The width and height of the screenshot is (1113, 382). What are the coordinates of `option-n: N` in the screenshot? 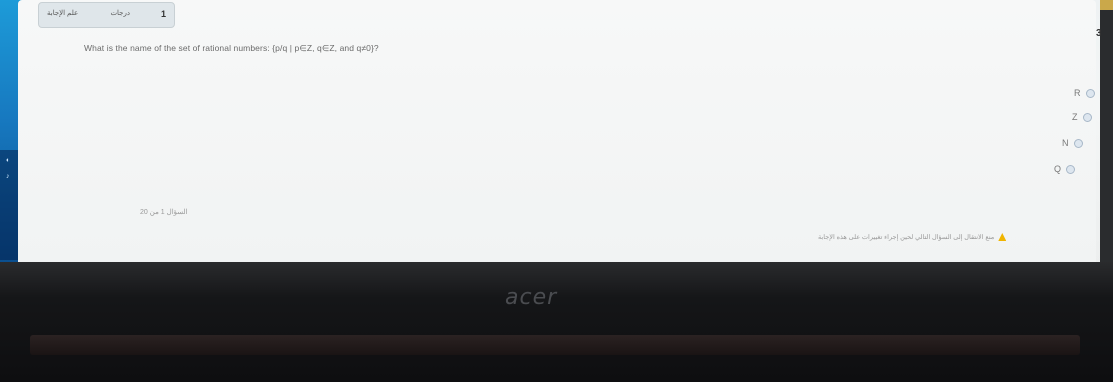 It's located at (1072, 143).